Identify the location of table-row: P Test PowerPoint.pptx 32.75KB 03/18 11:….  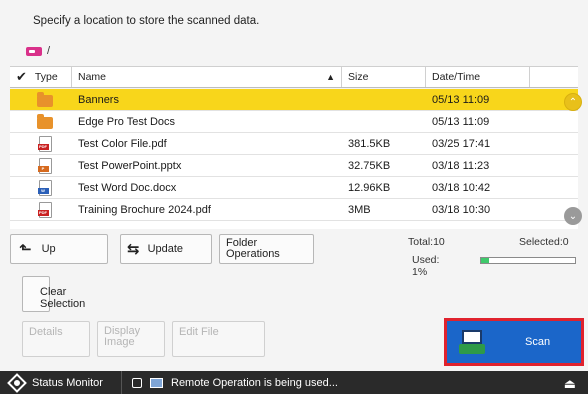
(294, 166).